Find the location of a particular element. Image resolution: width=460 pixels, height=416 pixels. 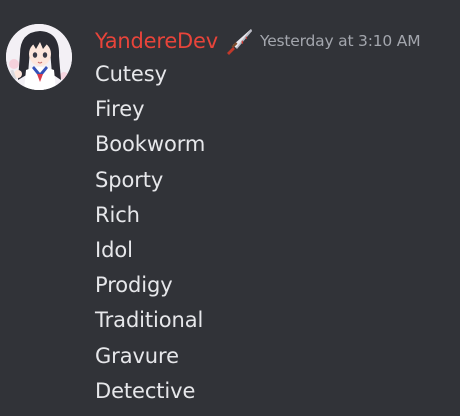

anime-girl-avatar-icon is located at coordinates (39, 57).